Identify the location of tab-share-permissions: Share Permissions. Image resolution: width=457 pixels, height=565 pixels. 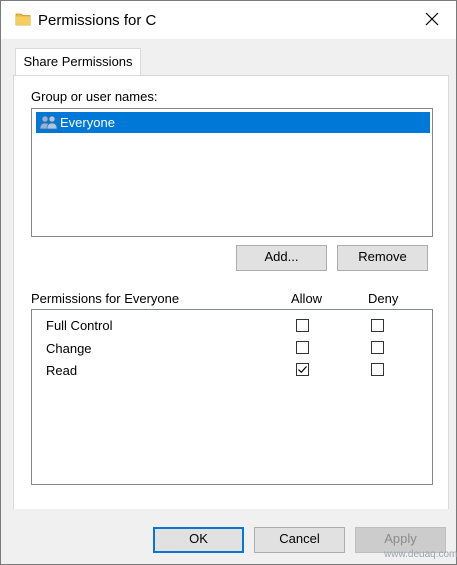
(78, 61).